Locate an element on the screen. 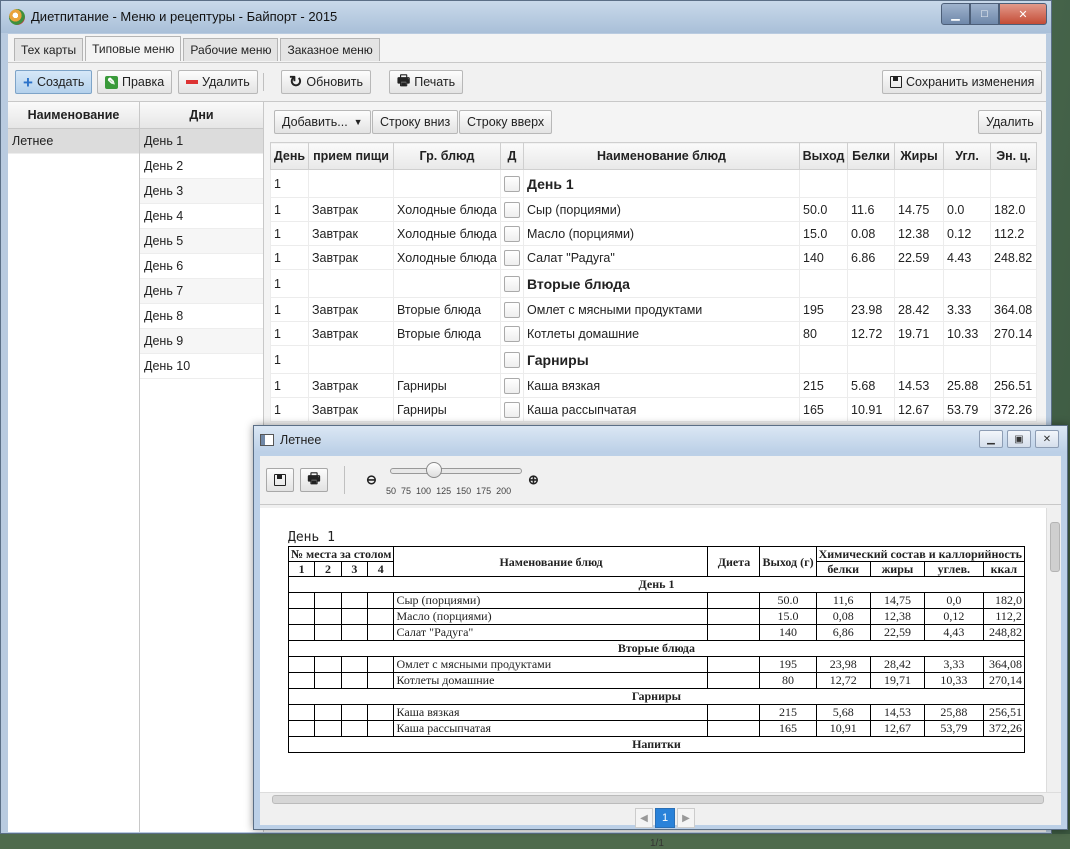  day-item: День 4 is located at coordinates (201, 216).